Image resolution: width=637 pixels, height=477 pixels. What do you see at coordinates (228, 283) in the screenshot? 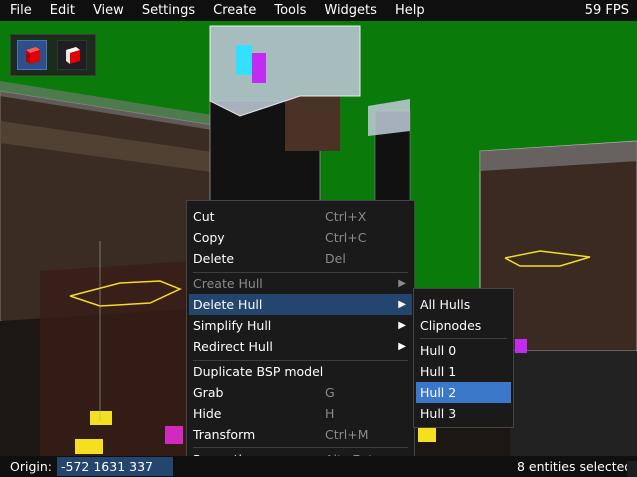
I see `ctx-label: Create Hull` at bounding box center [228, 283].